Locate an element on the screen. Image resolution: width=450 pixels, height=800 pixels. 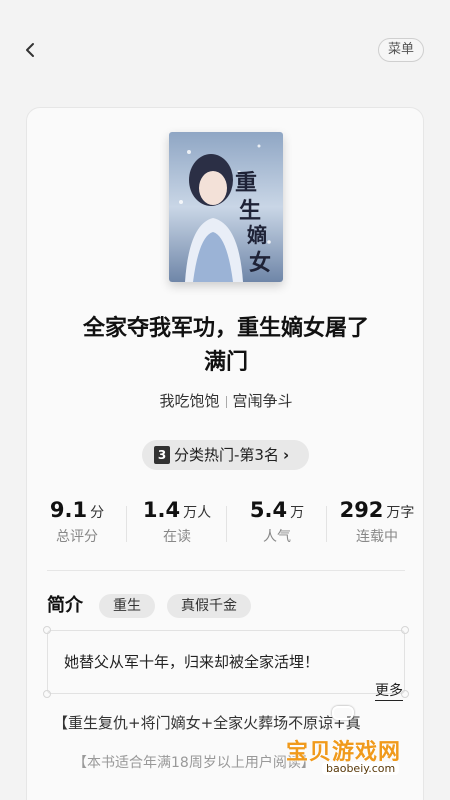
category-link: 宫闱争斗 is located at coordinates (263, 401).